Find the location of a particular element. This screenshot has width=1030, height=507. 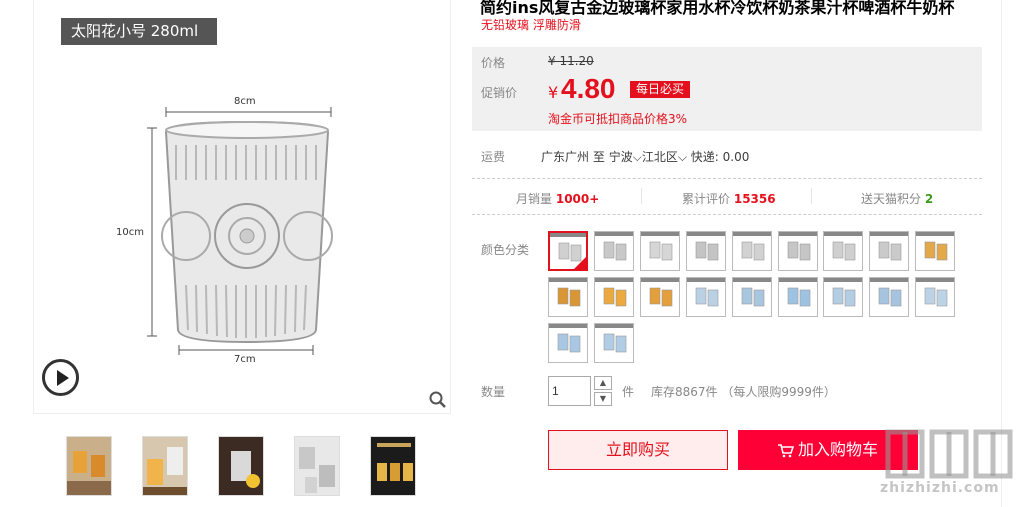

promo-price: 4.80 is located at coordinates (588, 88).